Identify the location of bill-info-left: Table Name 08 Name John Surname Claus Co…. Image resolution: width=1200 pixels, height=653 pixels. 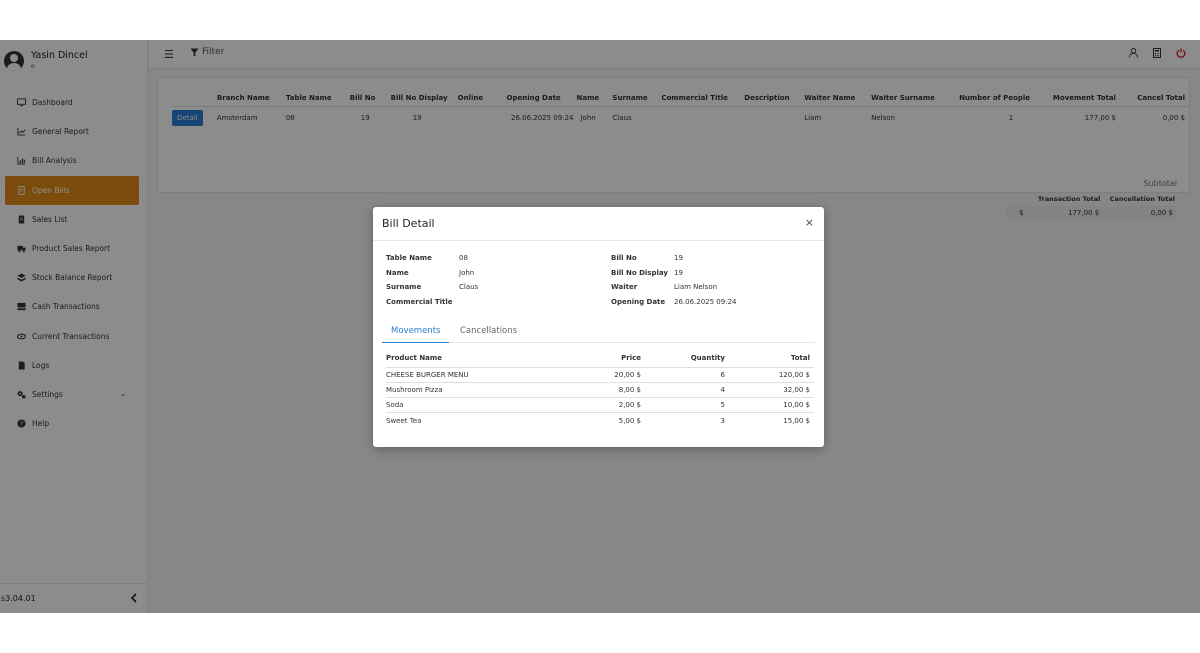
(486, 284).